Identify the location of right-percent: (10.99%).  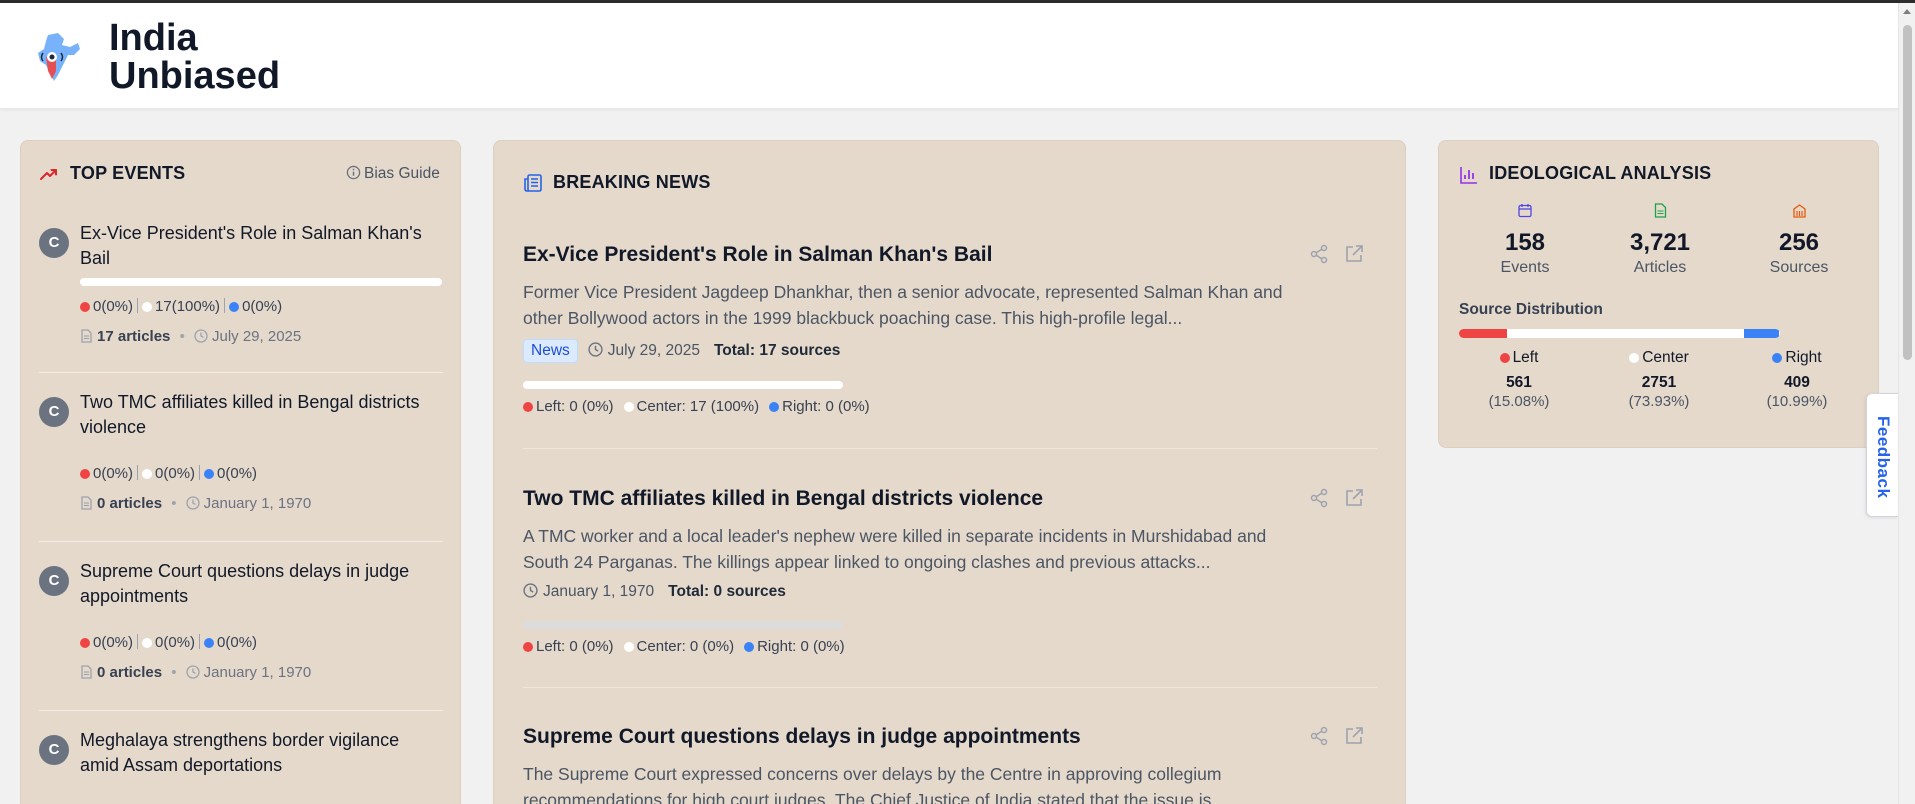
(1797, 401).